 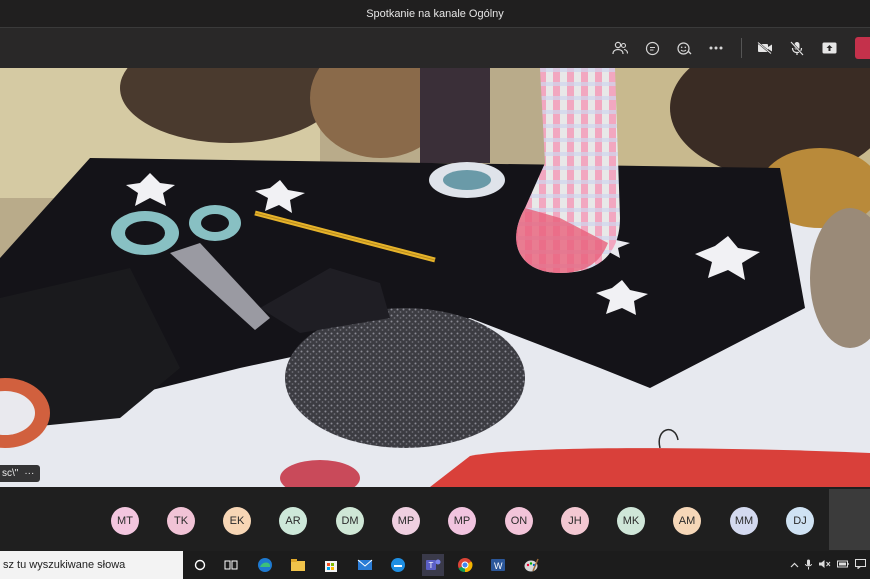 I want to click on participant-avatar: EK, so click(x=237, y=521).